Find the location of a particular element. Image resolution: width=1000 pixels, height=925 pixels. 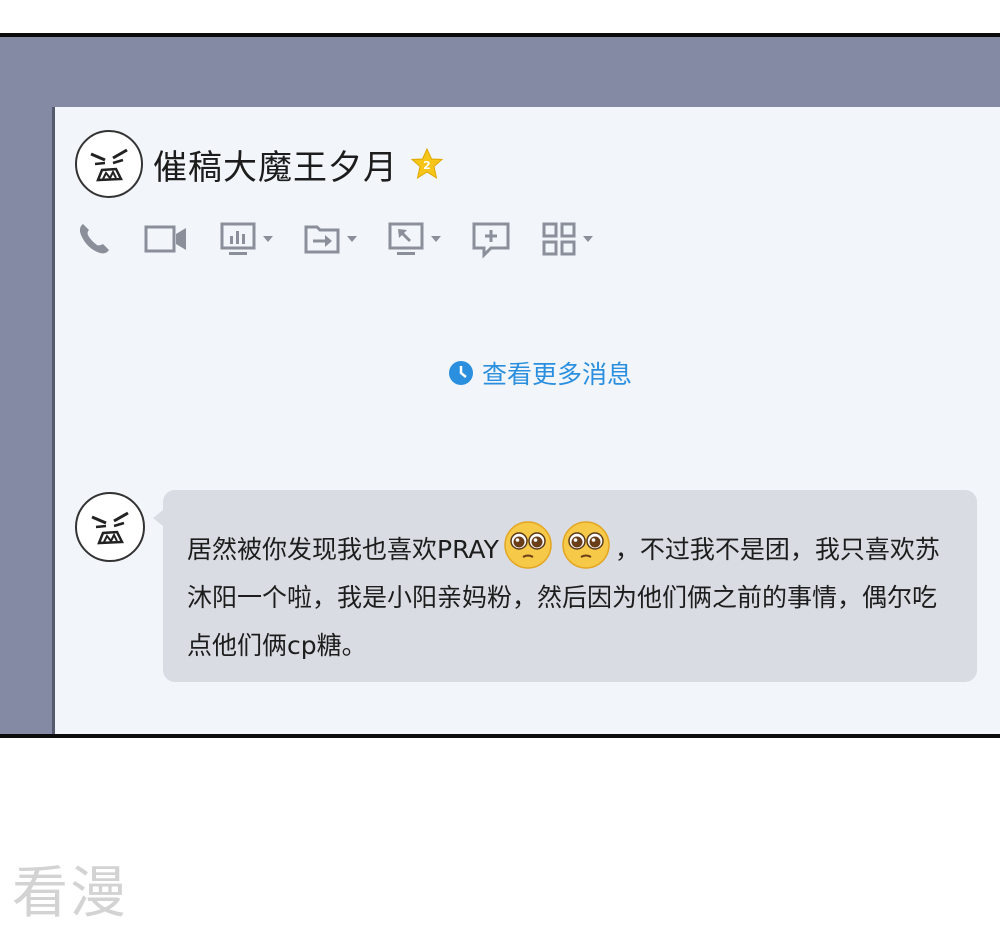

sender-avatar is located at coordinates (110, 527).